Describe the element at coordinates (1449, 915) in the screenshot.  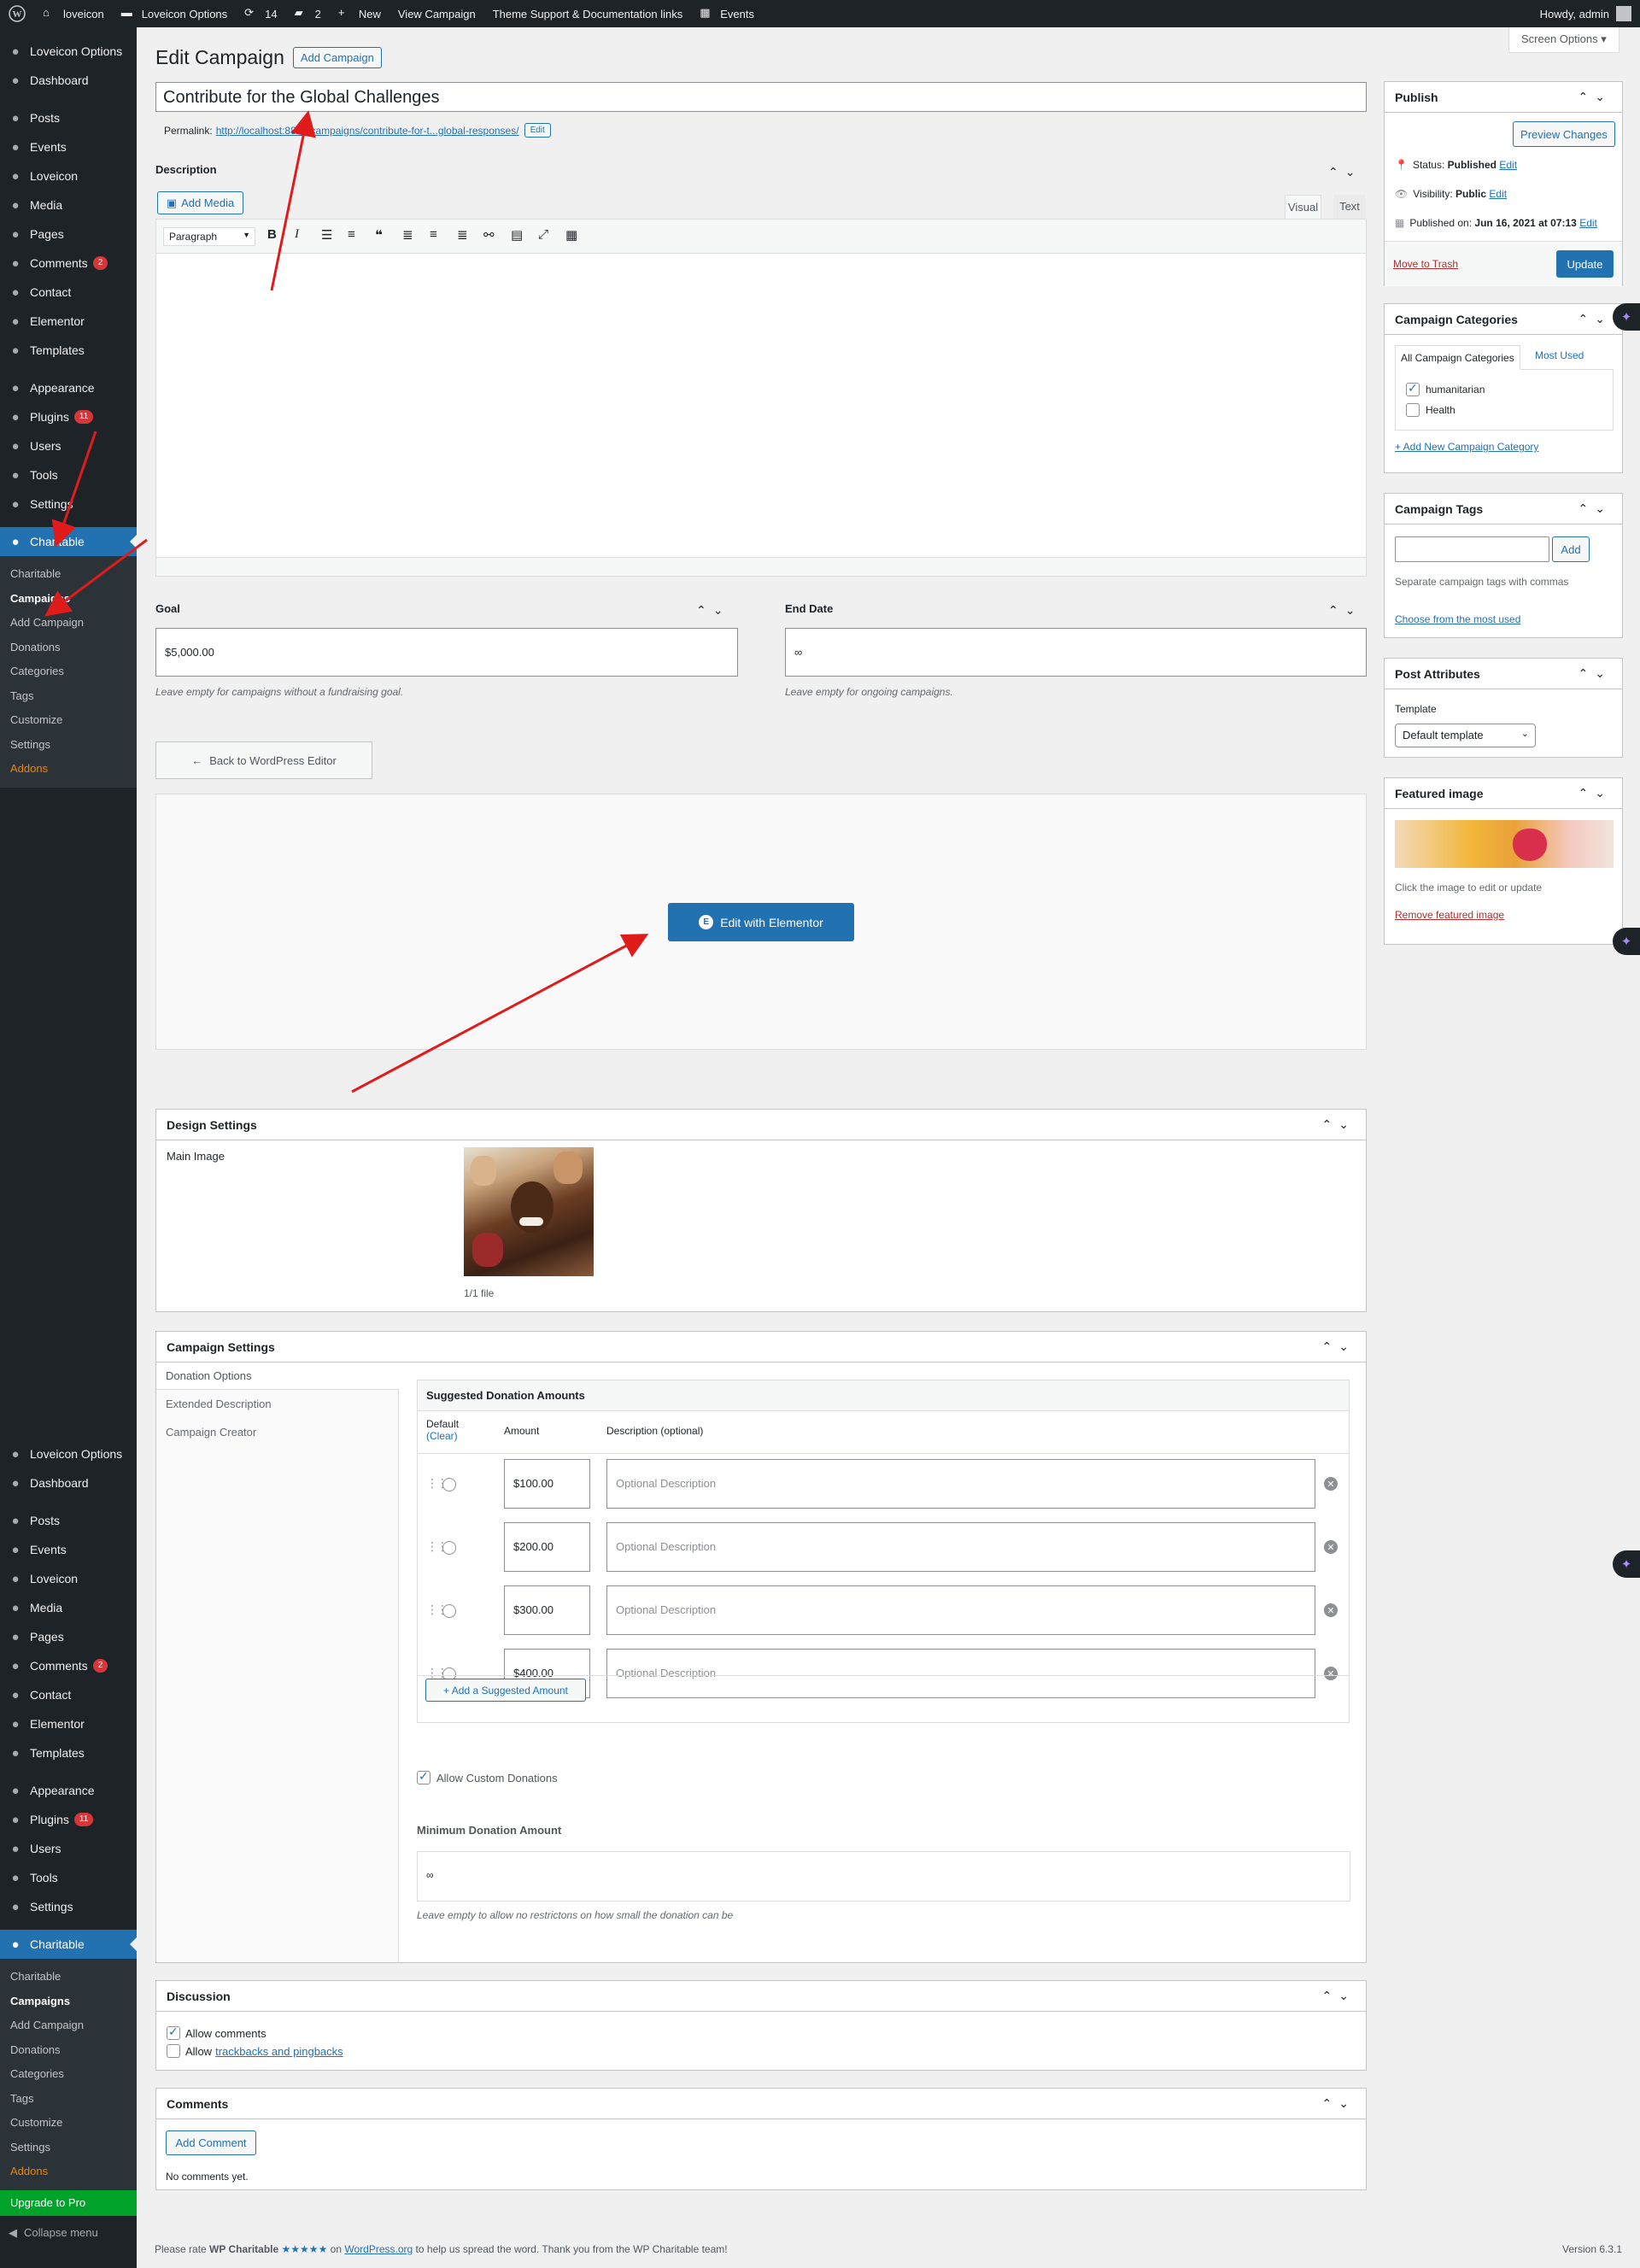
I see `remove-featured-image-link: Remove featured image` at that location.